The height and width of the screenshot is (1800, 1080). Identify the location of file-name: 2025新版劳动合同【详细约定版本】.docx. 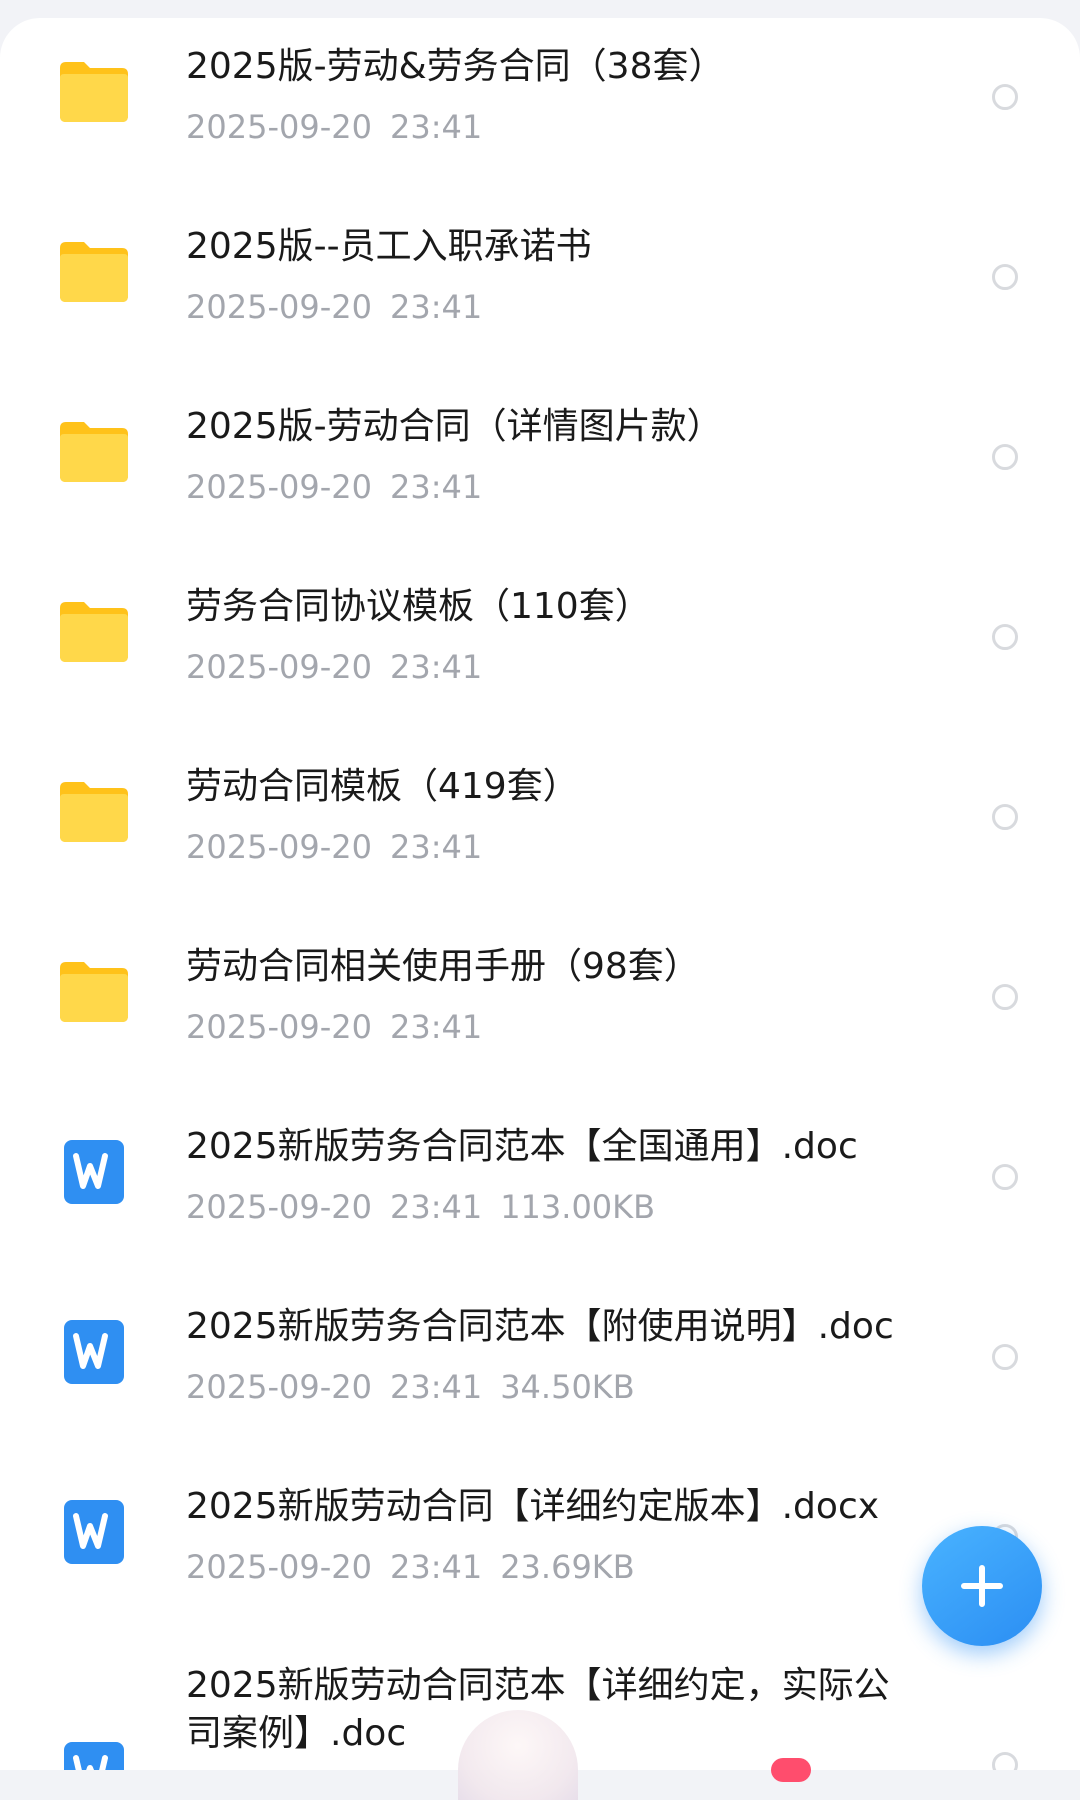
(533, 1506).